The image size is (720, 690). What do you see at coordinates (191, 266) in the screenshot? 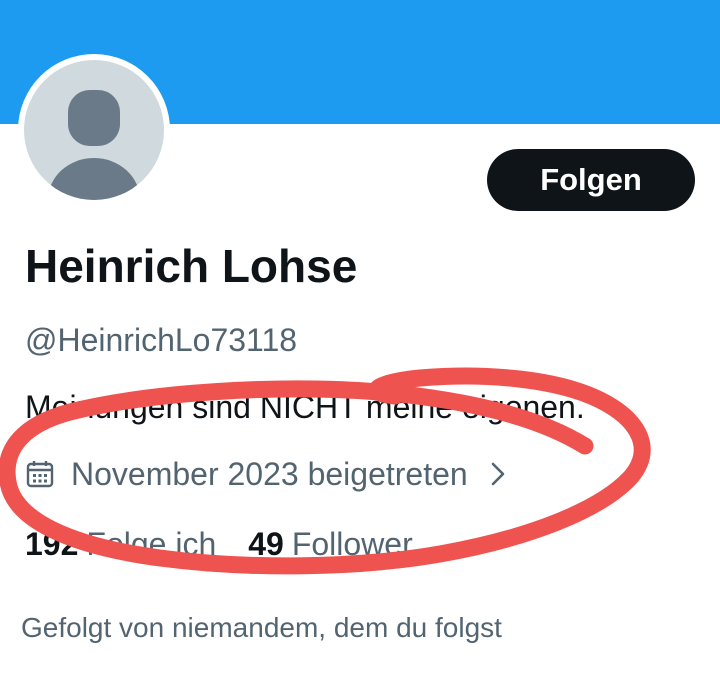
I see `display-name: Heinrich Lohse` at bounding box center [191, 266].